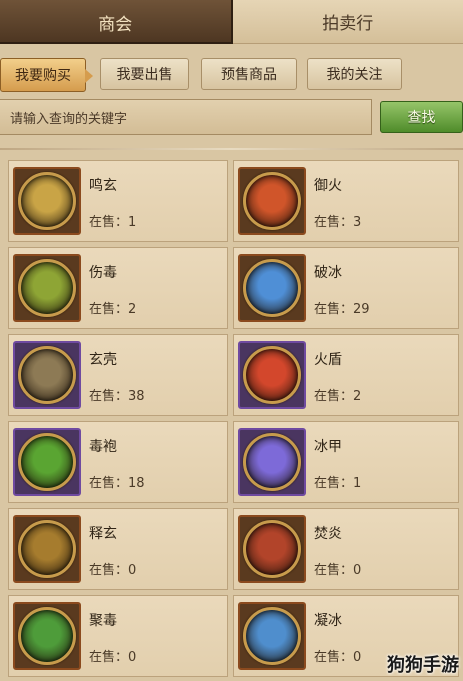 The width and height of the screenshot is (463, 681). Describe the element at coordinates (89, 76) in the screenshot. I see `active-pointer-icon` at that location.